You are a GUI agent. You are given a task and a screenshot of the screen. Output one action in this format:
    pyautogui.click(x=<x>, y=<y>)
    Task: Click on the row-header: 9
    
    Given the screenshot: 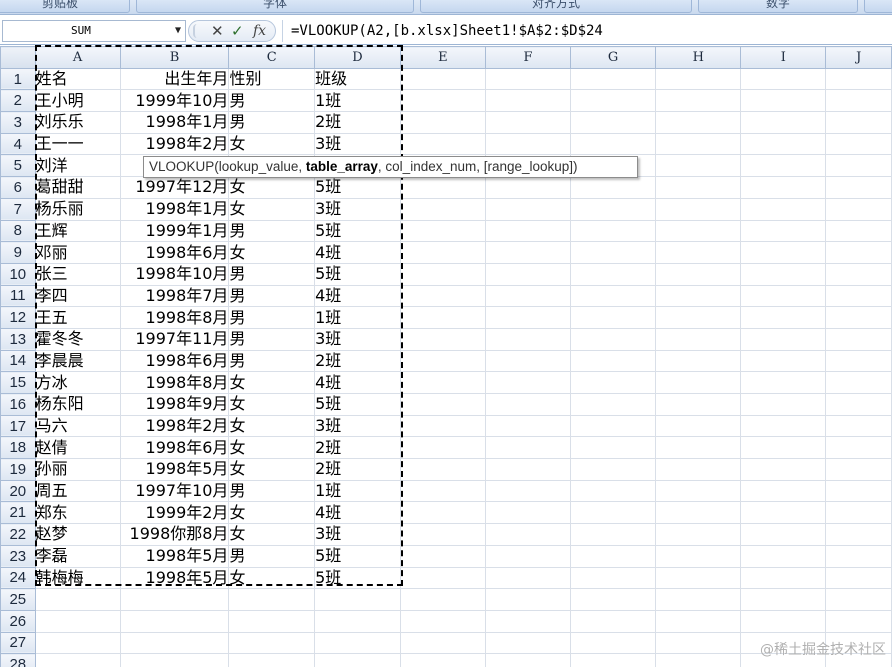 What is the action you would take?
    pyautogui.click(x=18, y=252)
    